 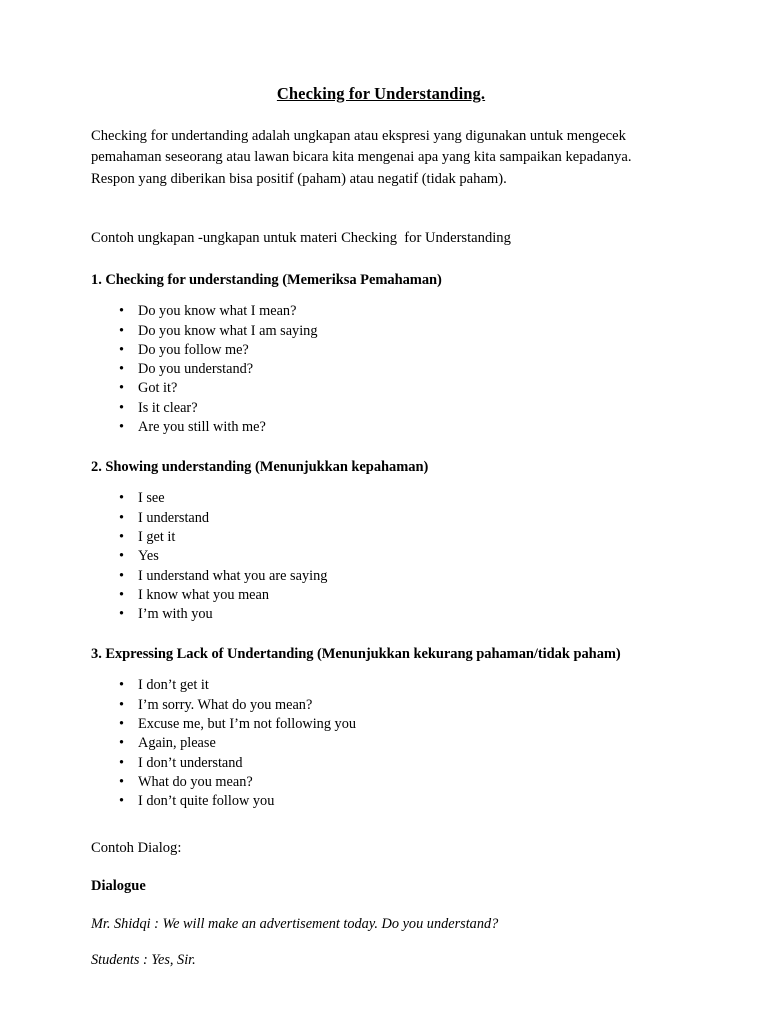 What do you see at coordinates (381, 595) in the screenshot?
I see `list-item: • I know what you mean` at bounding box center [381, 595].